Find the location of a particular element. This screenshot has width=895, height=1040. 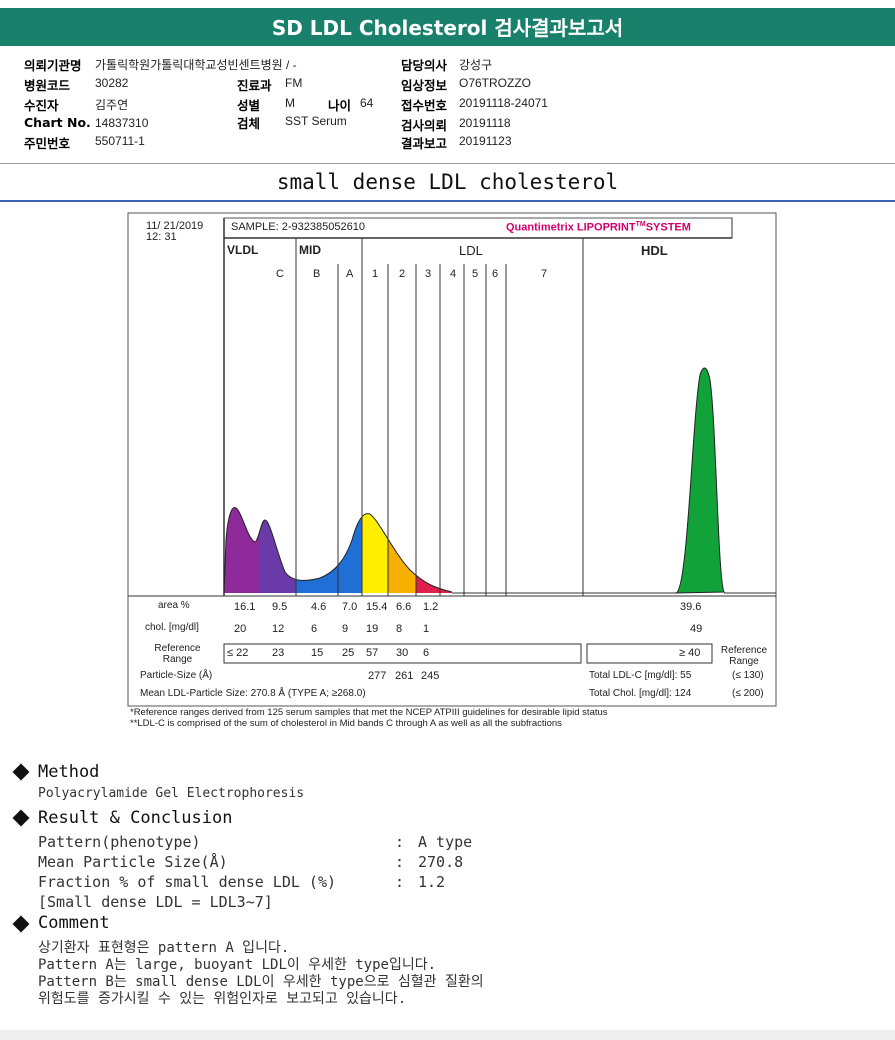

comment-heading: Comment is located at coordinates (74, 923).